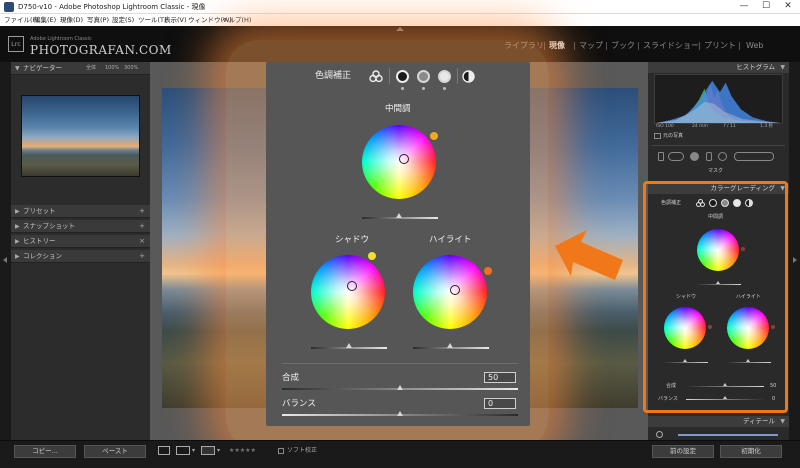  What do you see at coordinates (683, 451) in the screenshot?
I see `previous-settings-button: 前の設定` at bounding box center [683, 451].